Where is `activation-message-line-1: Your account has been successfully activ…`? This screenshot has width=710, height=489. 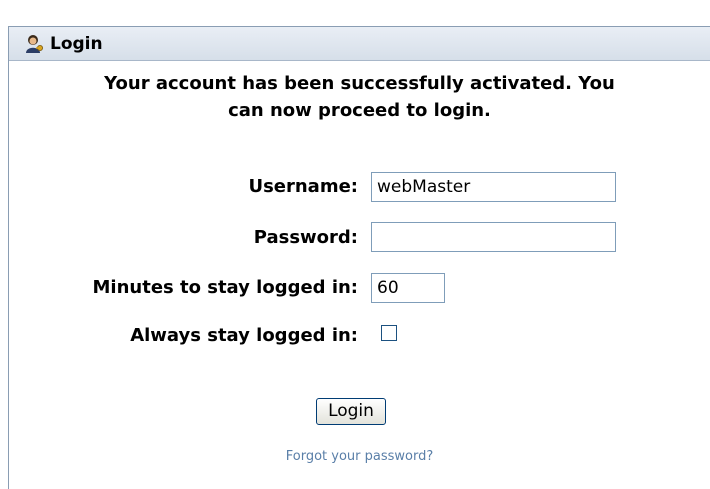
activation-message-line-1: Your account has been successfully activ… is located at coordinates (359, 83).